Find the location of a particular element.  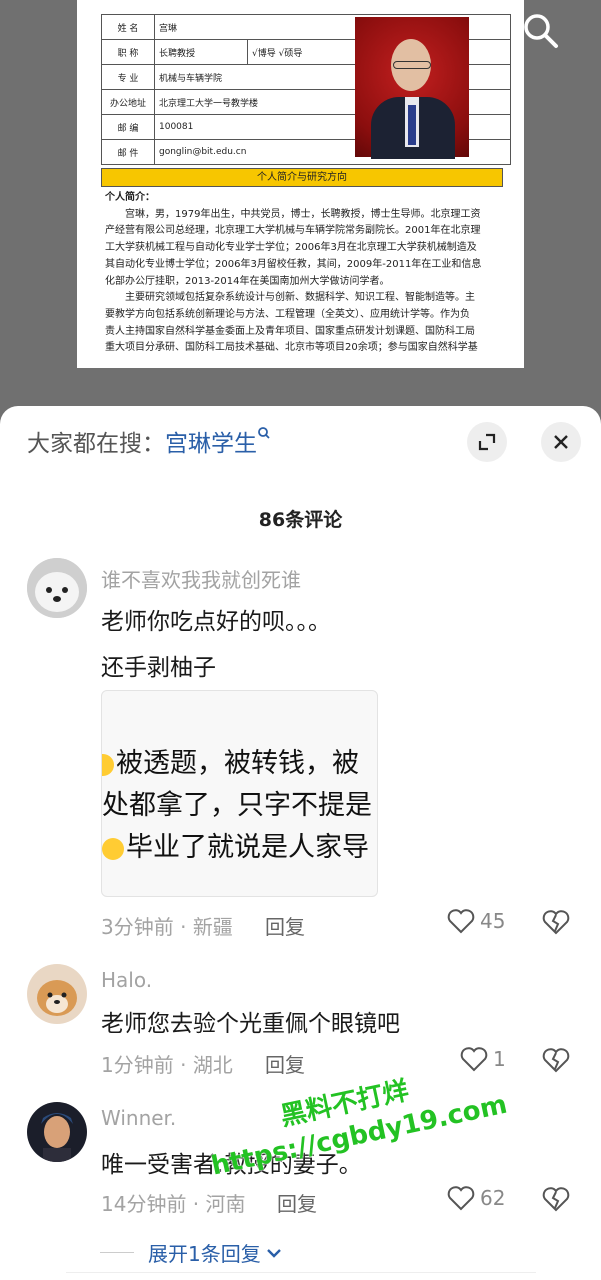

close-button is located at coordinates (561, 442).